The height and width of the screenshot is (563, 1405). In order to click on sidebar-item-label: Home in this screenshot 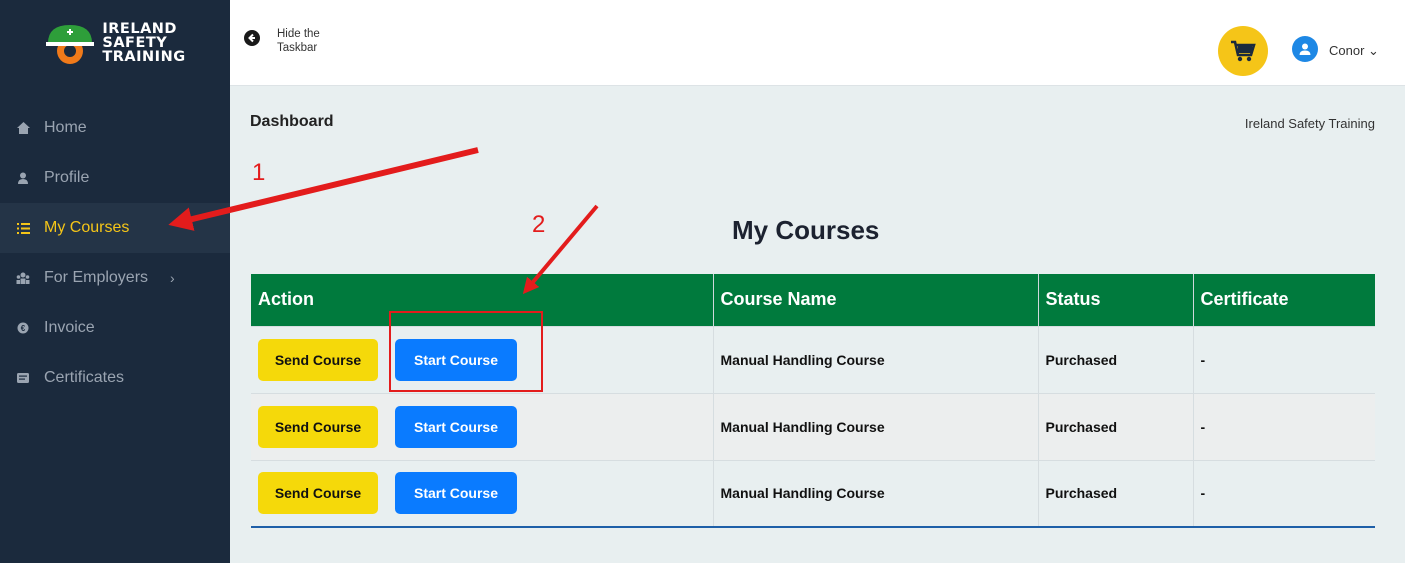, I will do `click(65, 127)`.